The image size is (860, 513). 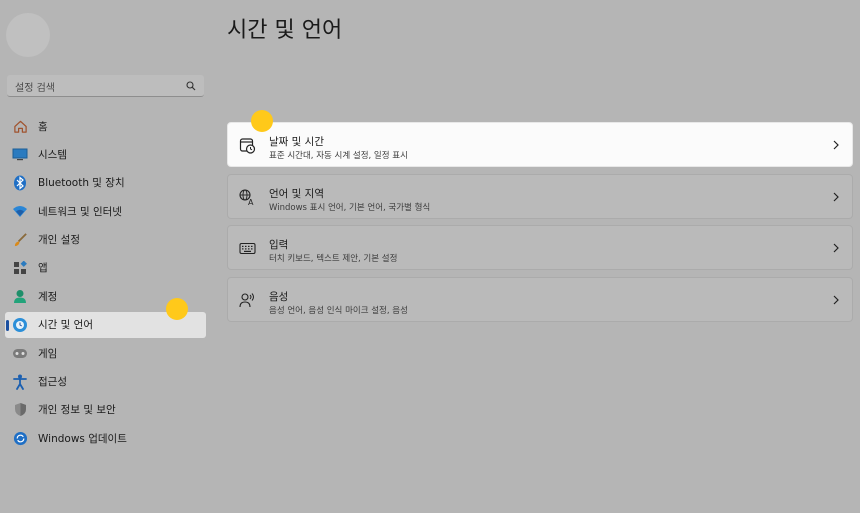 What do you see at coordinates (20, 438) in the screenshot?
I see `update-icon` at bounding box center [20, 438].